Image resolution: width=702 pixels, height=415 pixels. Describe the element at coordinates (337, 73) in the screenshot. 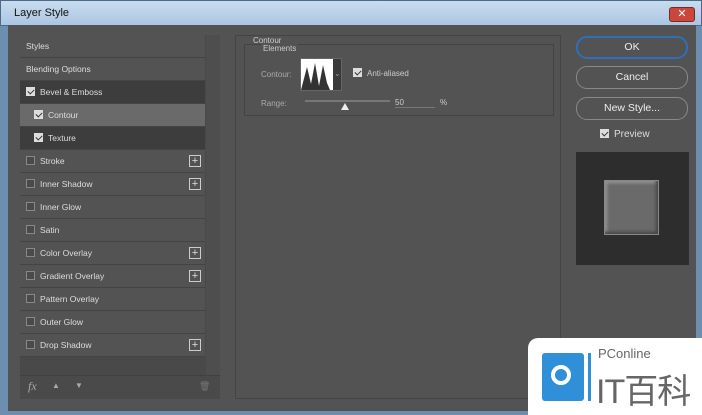

I see `chevron-down-icon: ⌄` at that location.